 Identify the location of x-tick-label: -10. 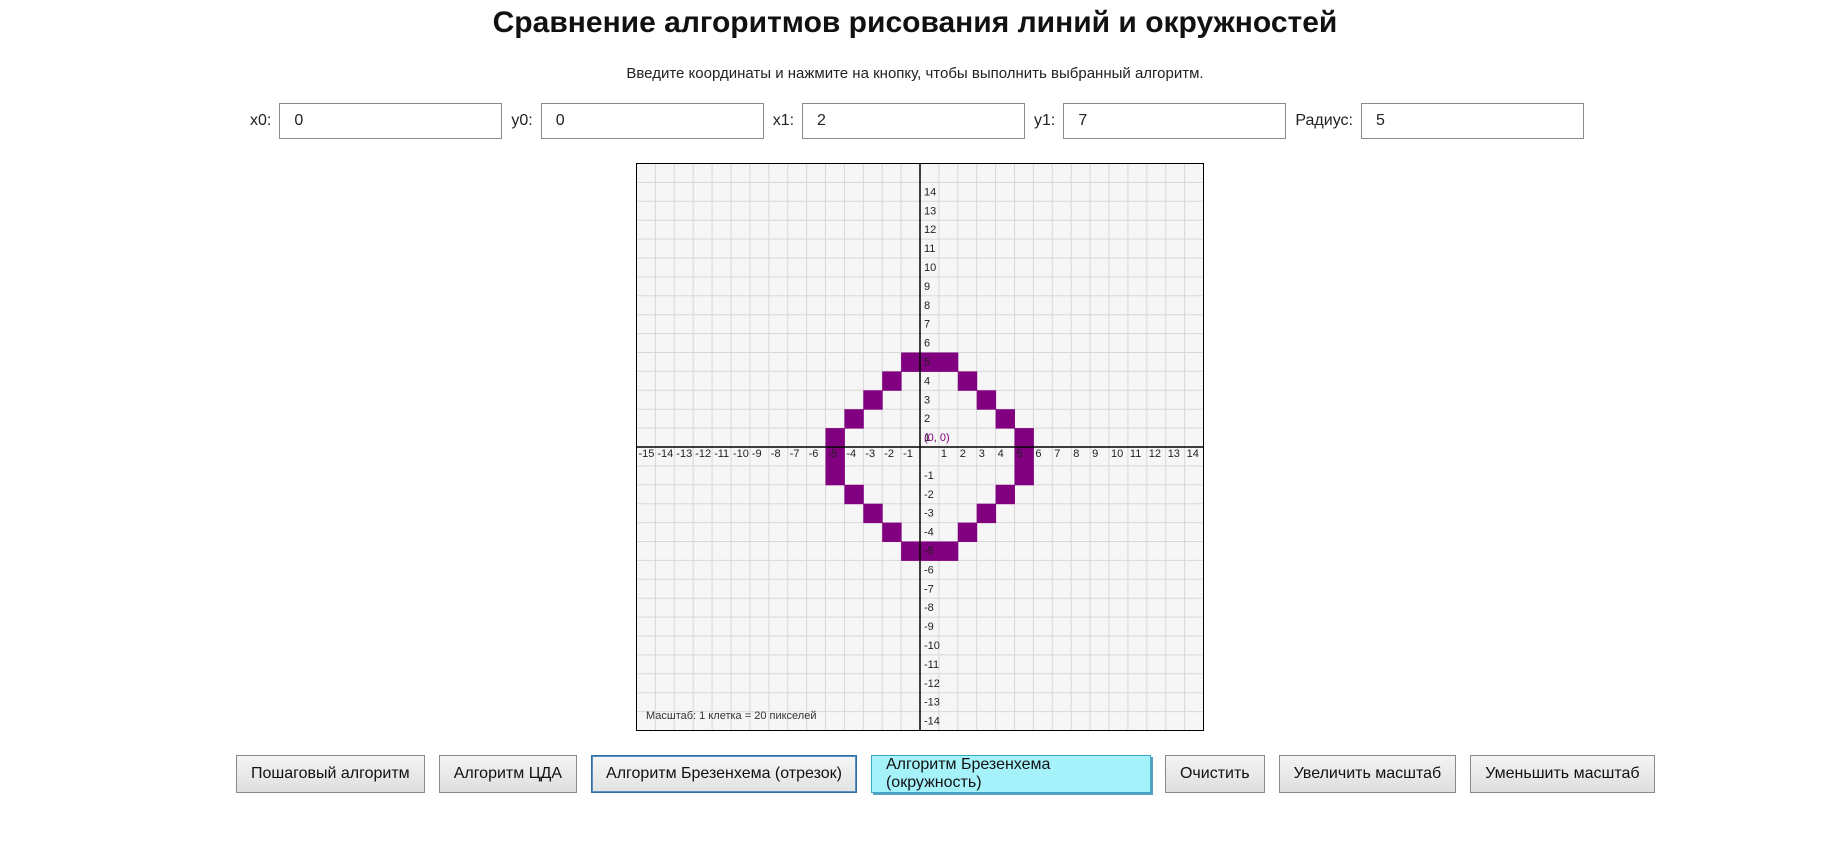
(741, 454).